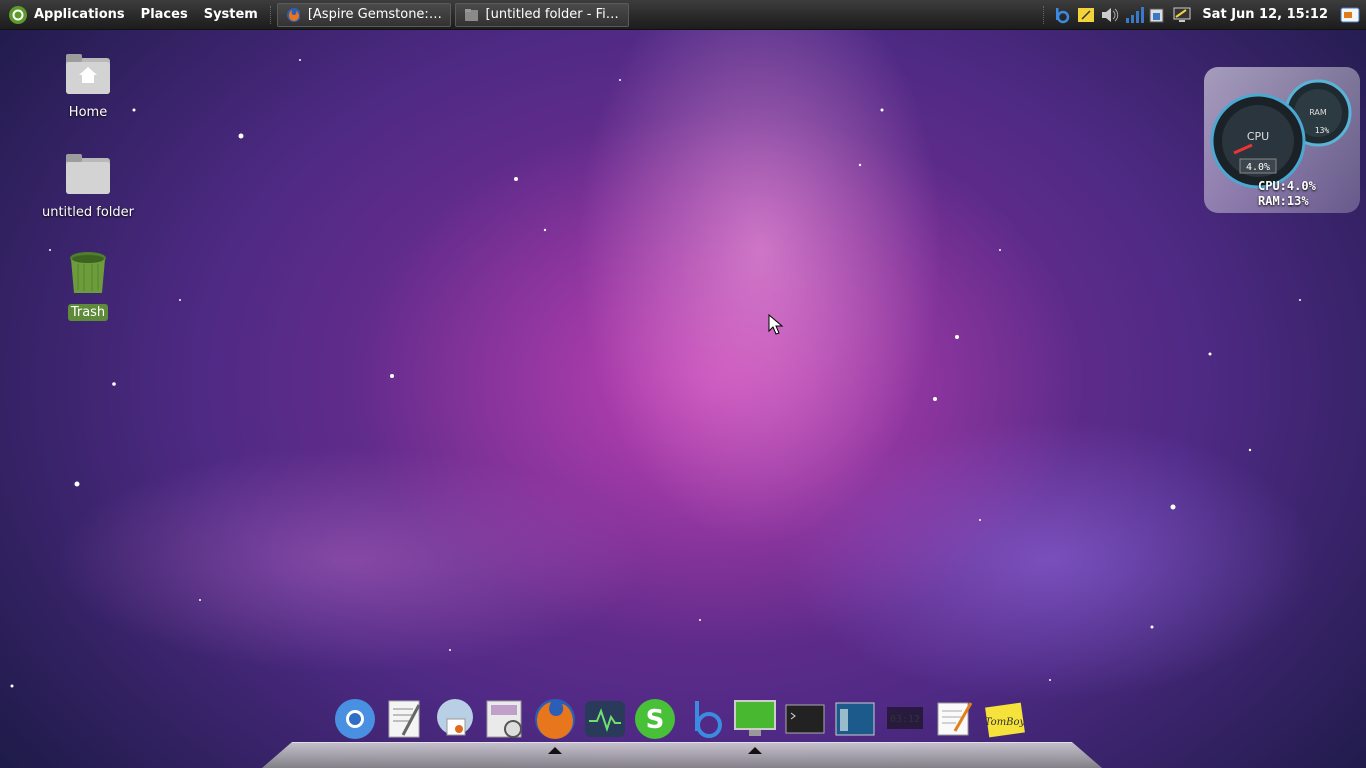 The image size is (1366, 768). I want to click on system-menu: System, so click(231, 14).